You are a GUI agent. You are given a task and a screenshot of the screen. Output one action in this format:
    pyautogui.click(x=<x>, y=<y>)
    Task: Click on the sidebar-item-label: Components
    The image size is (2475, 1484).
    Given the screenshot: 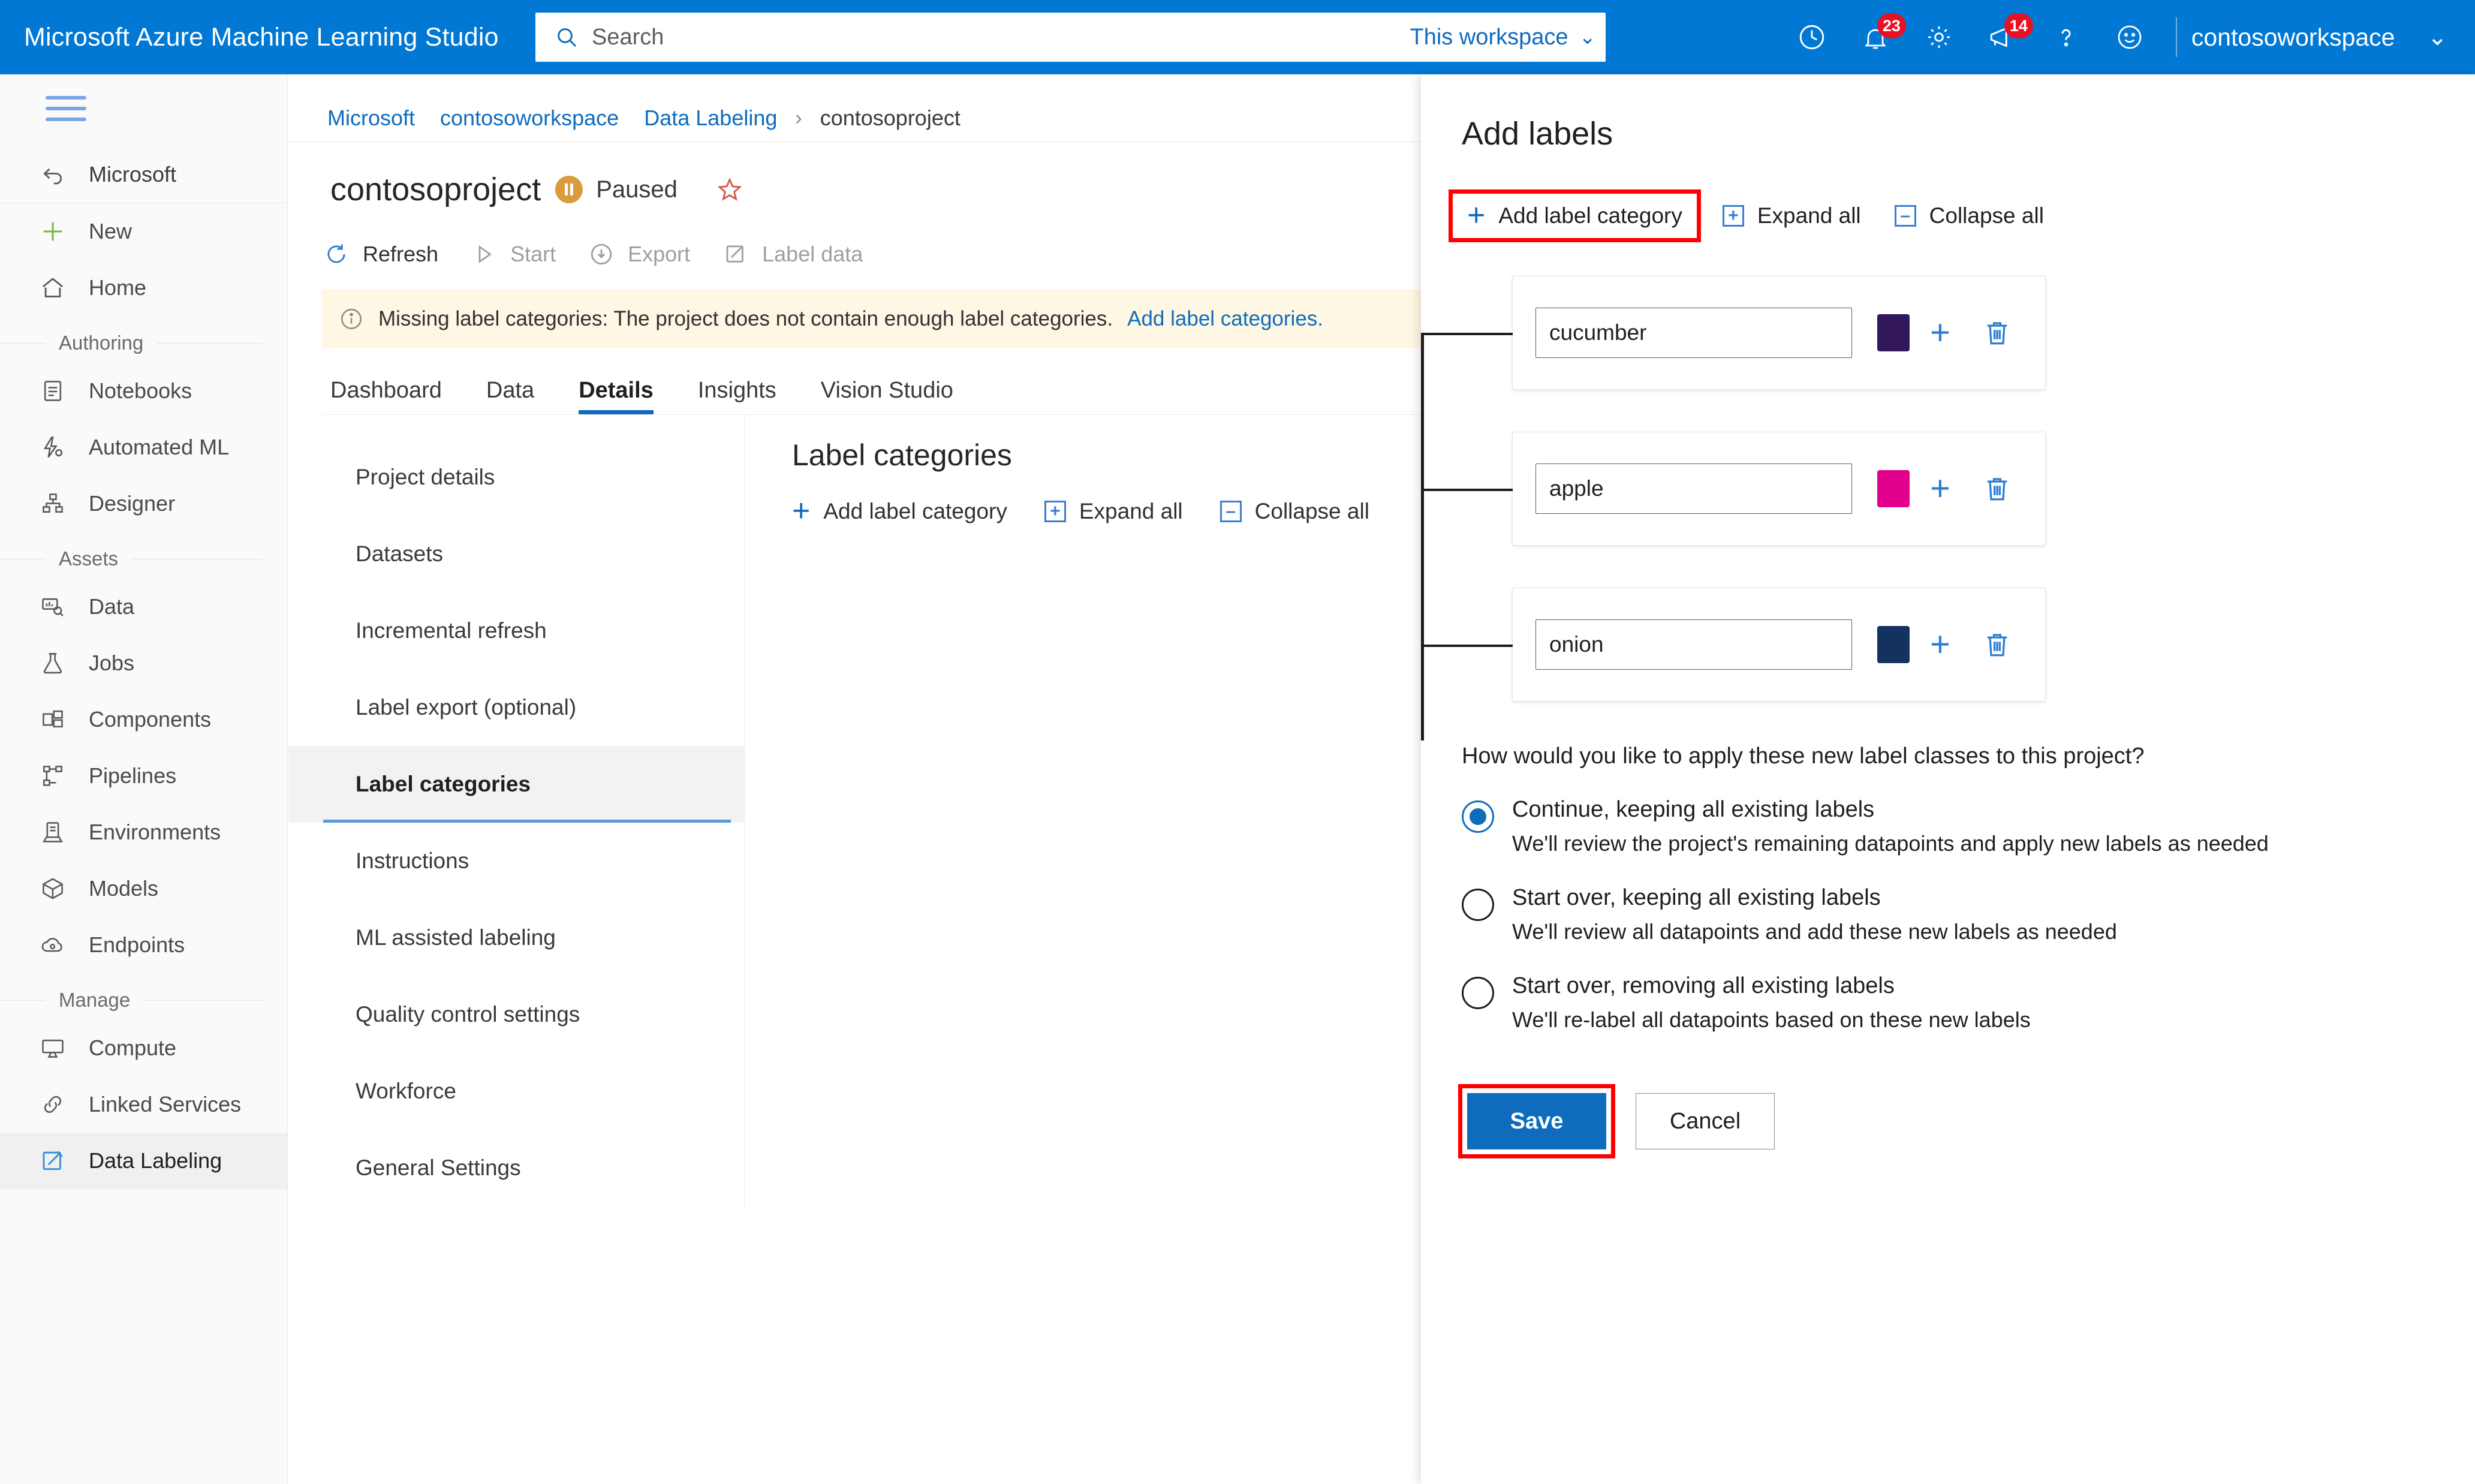 What is the action you would take?
    pyautogui.click(x=150, y=719)
    